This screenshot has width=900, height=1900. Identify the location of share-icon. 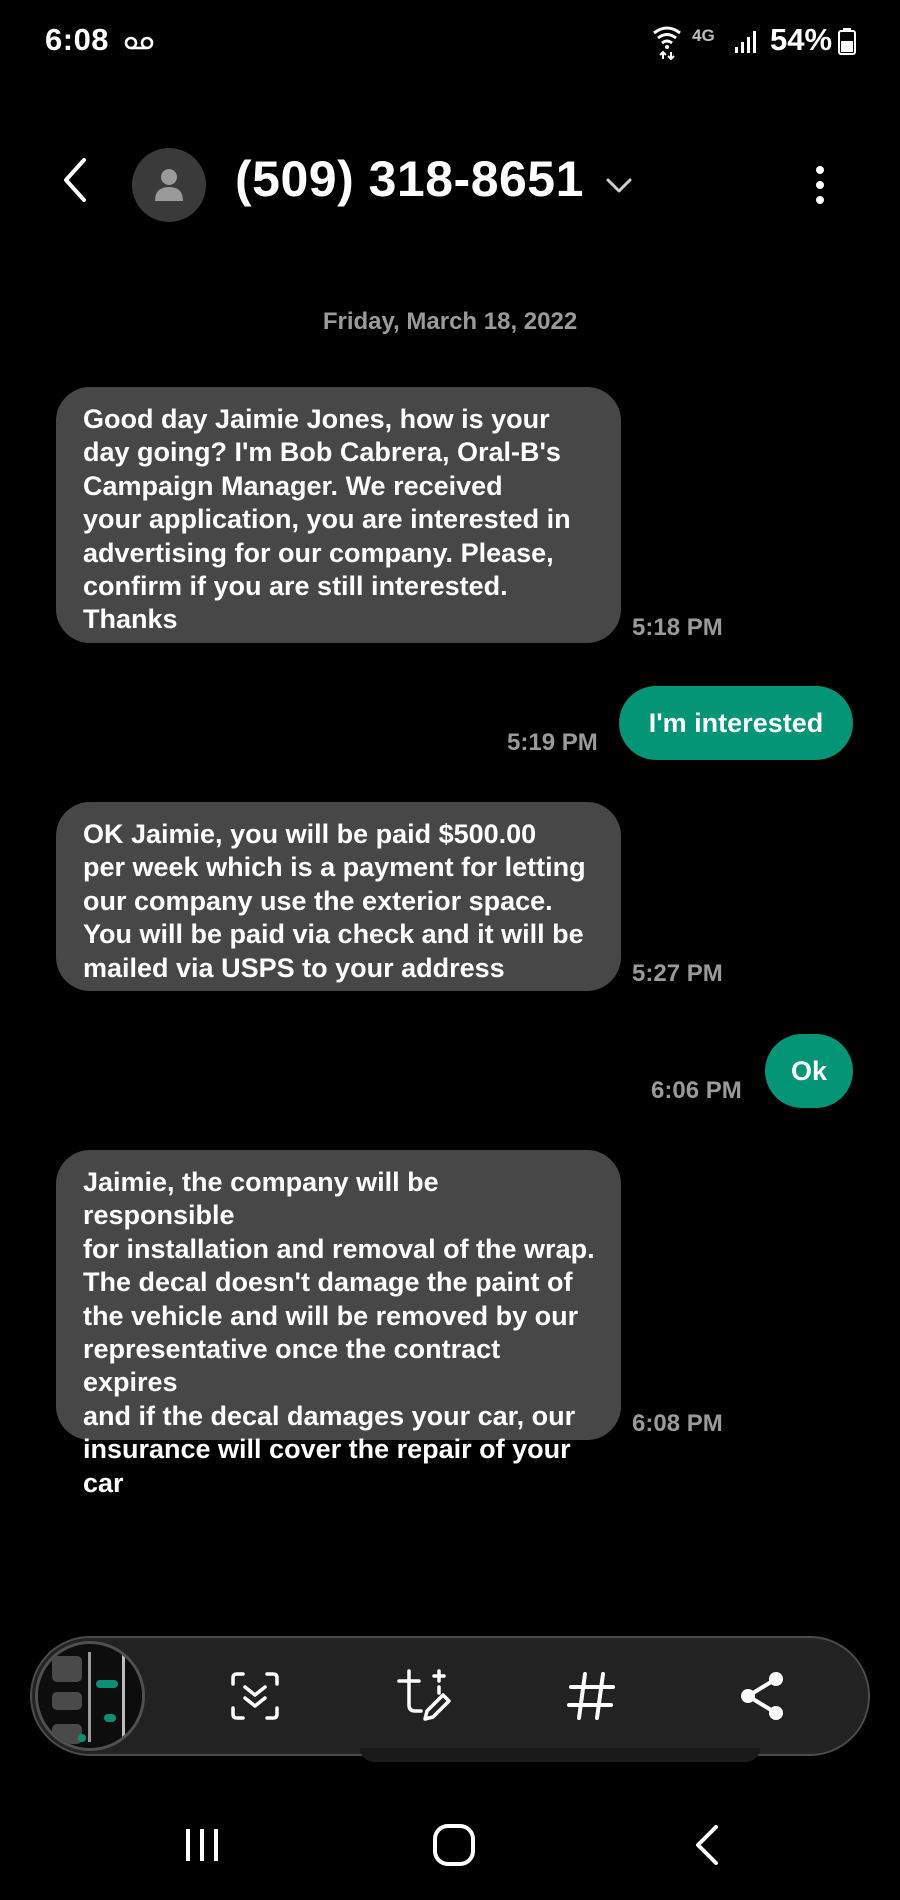
(762, 1696).